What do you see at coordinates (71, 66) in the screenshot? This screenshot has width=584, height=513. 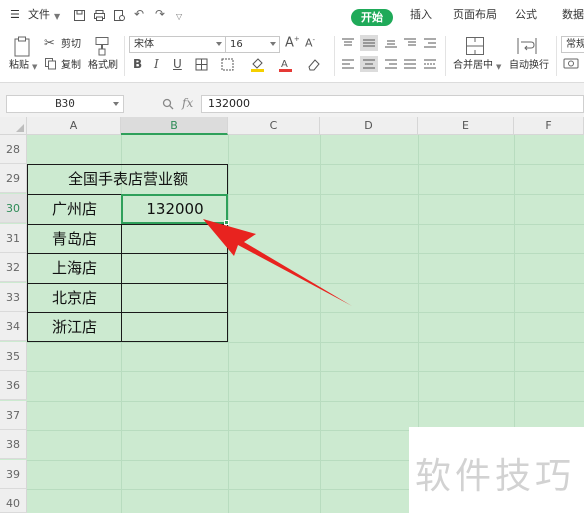 I see `copy-label: 复制` at bounding box center [71, 66].